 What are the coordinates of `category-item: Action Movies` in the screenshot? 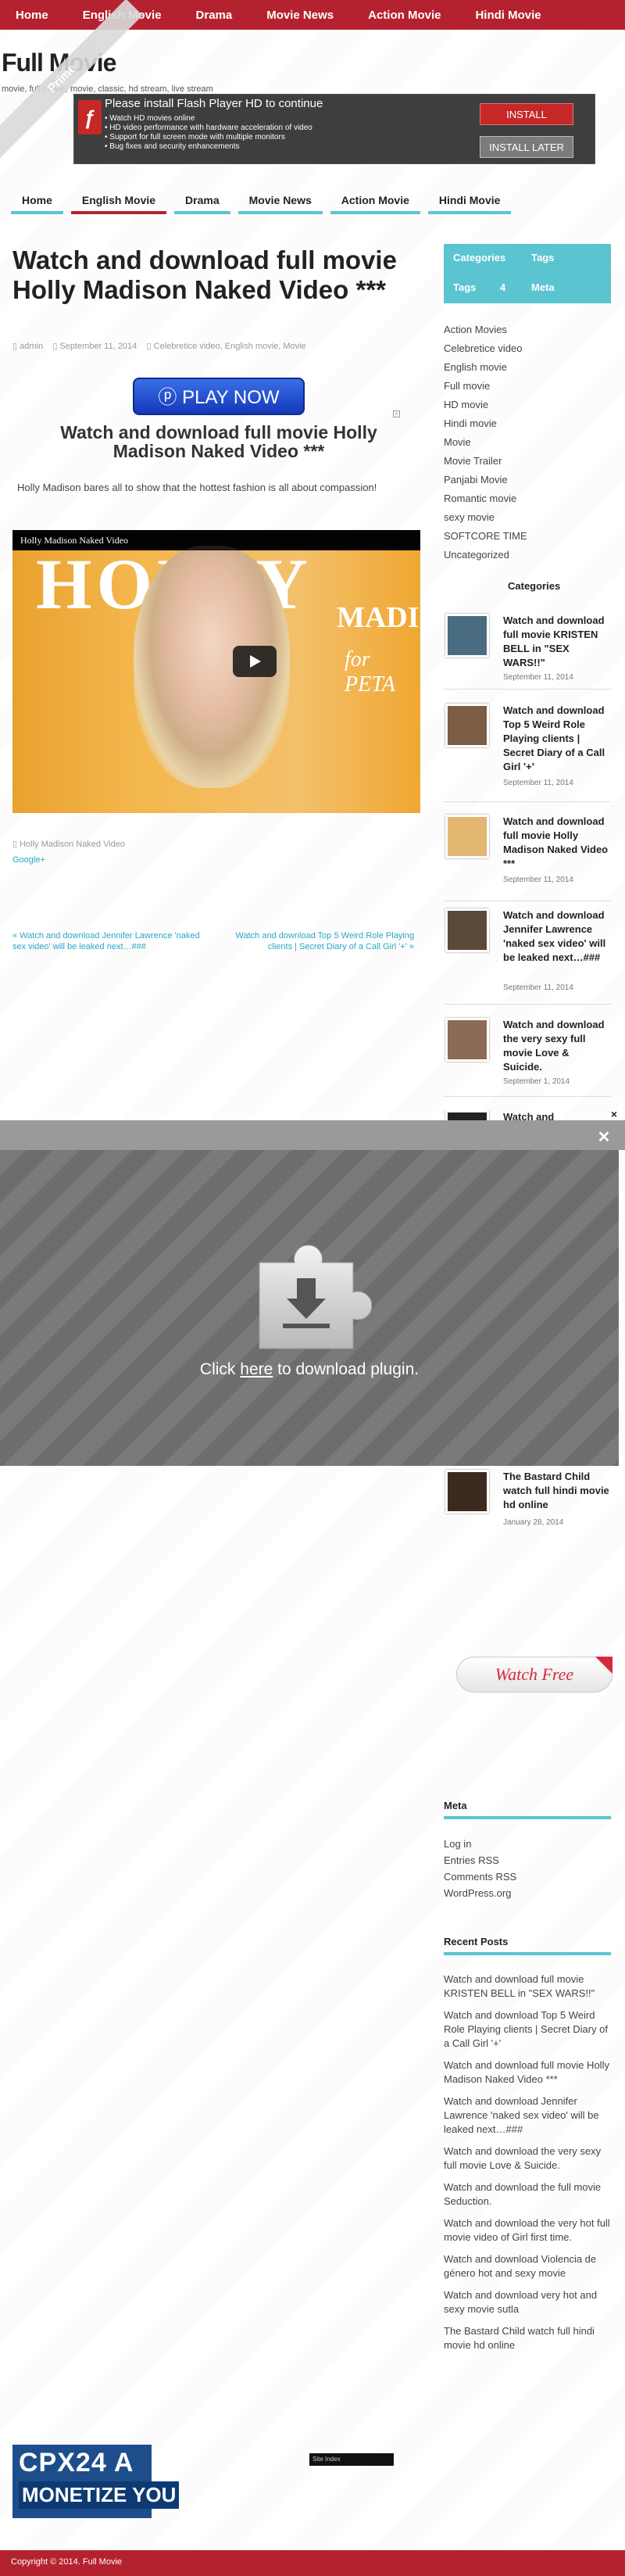 It's located at (486, 330).